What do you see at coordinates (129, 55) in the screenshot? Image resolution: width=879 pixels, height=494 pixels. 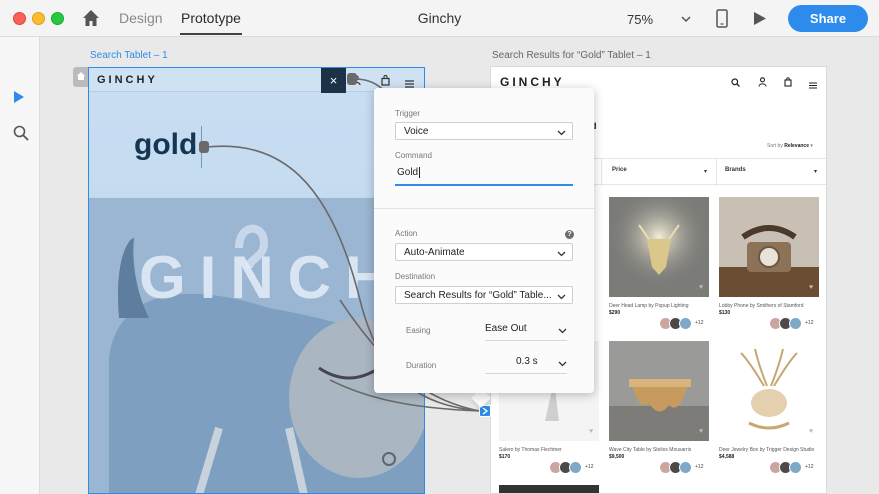 I see `artboard-label-search-tablet: Search Tablet – 1` at bounding box center [129, 55].